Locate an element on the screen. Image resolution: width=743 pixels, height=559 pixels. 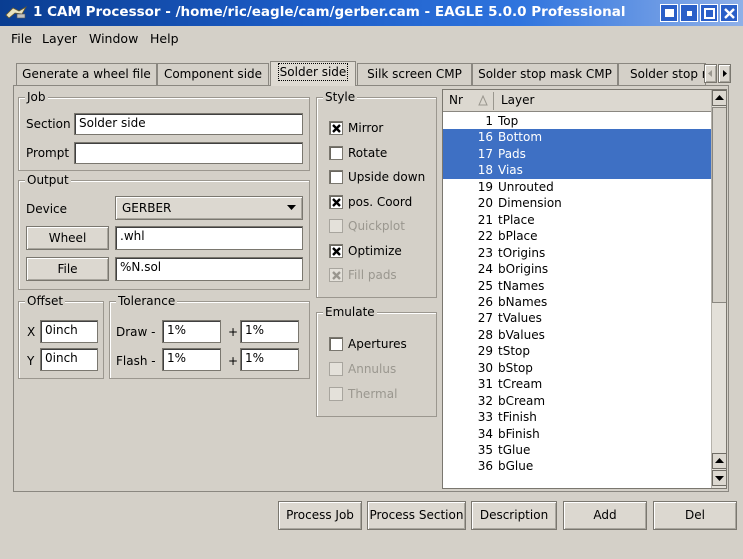
menu-bar: File Layer Window Help is located at coordinates (371, 38).